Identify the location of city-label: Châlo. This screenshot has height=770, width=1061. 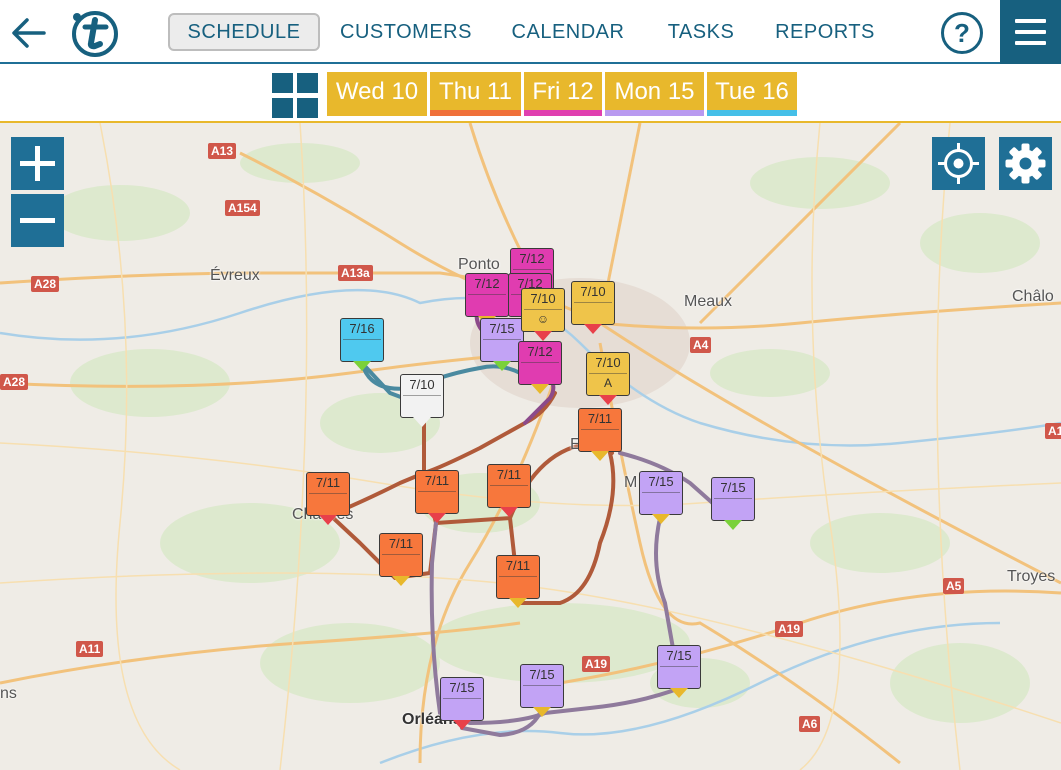
(1033, 296).